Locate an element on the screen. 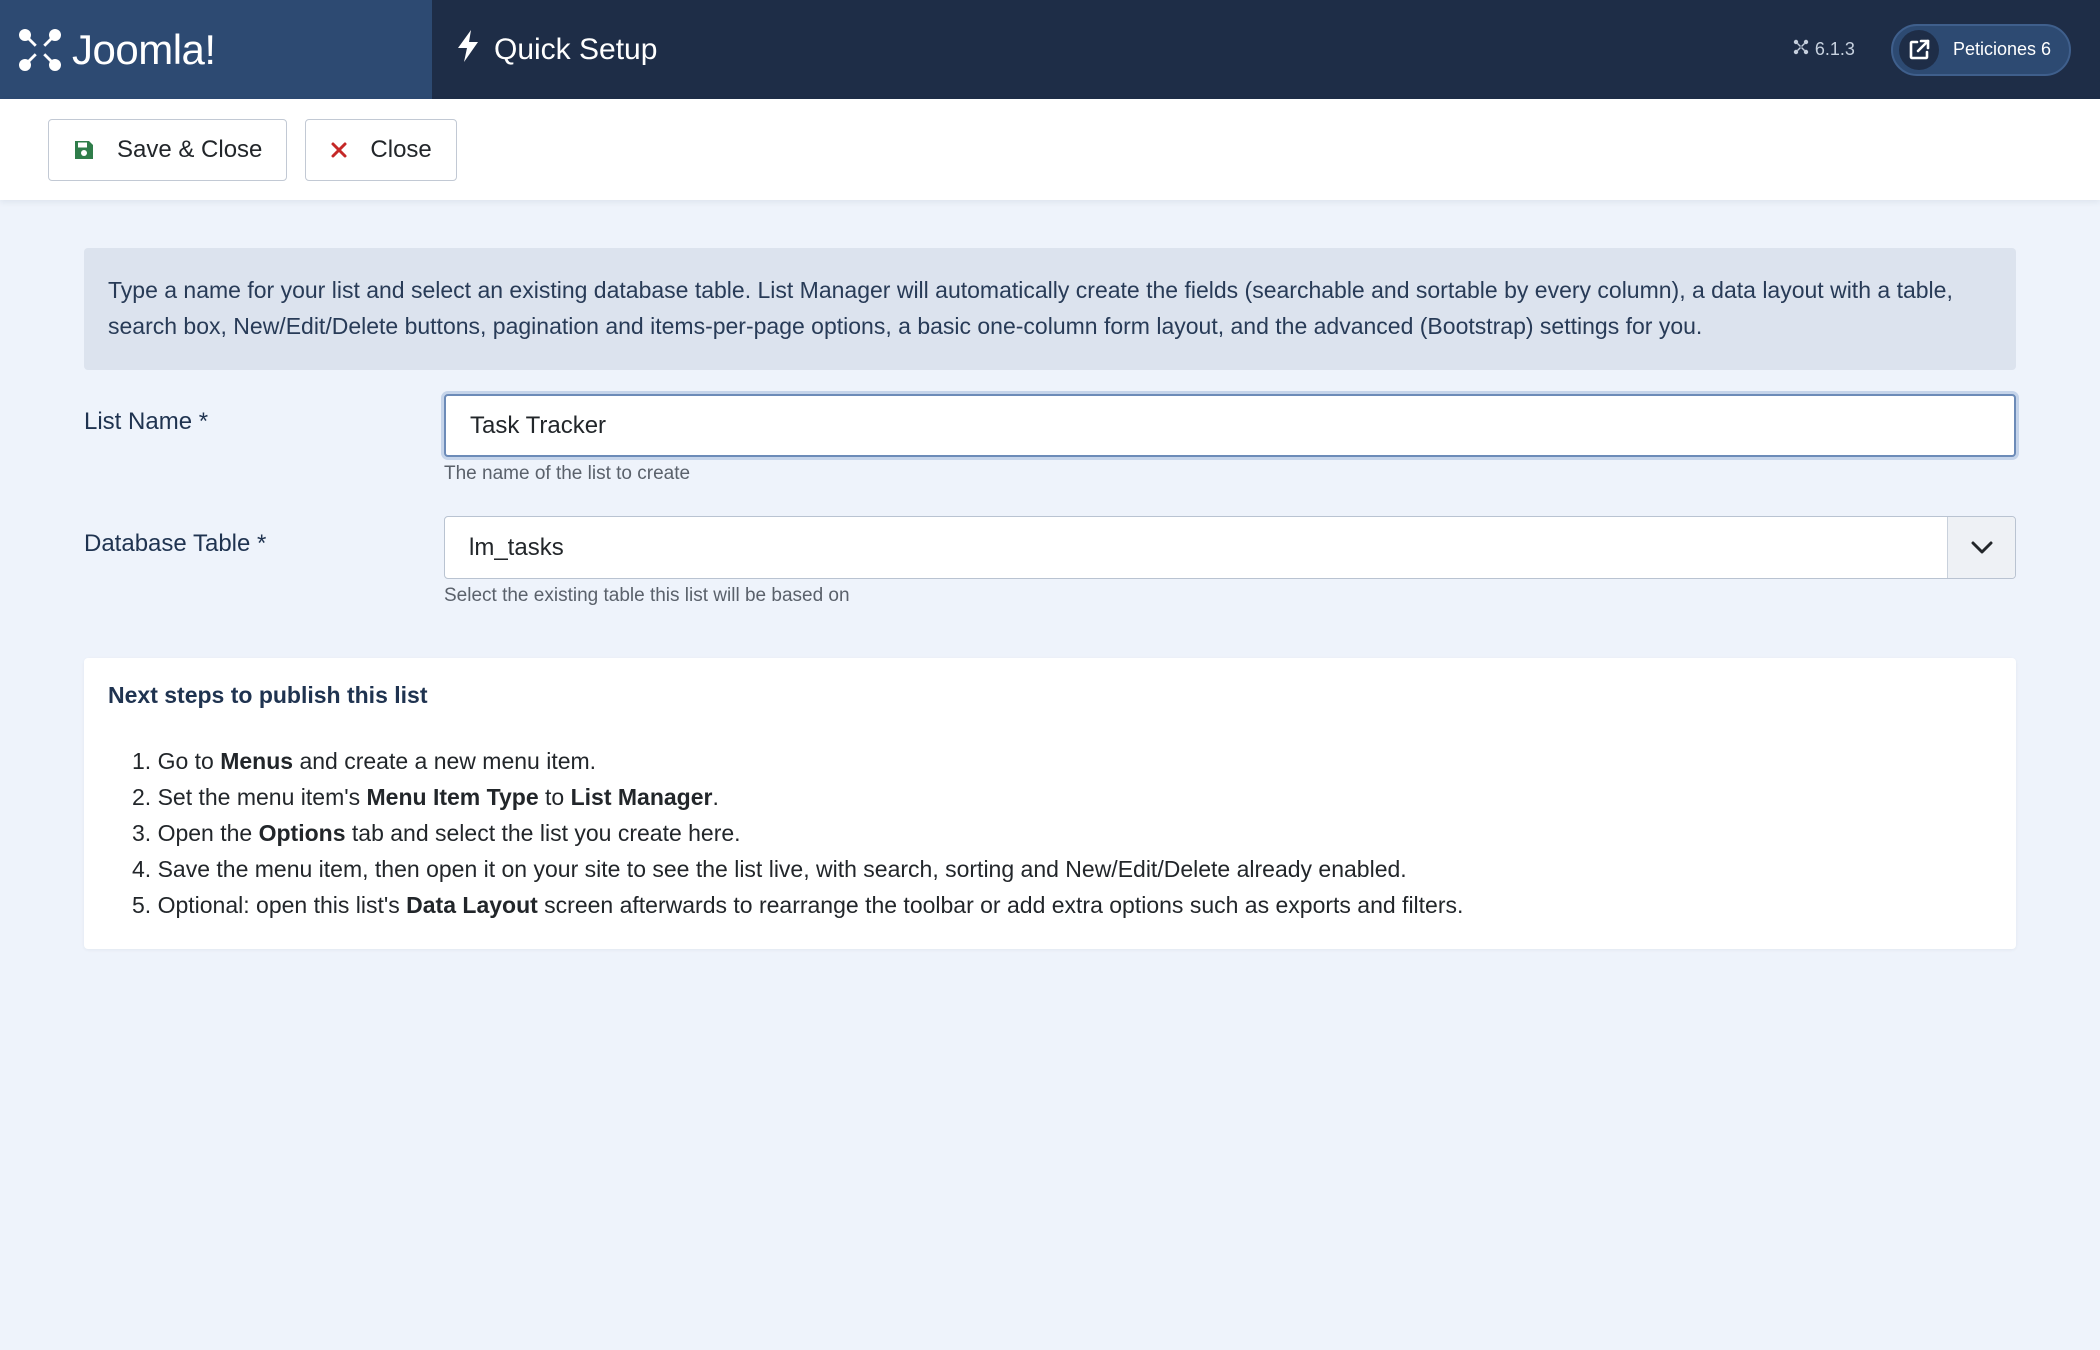 Image resolution: width=2100 pixels, height=1350 pixels. chevron-down-icon is located at coordinates (1981, 547).